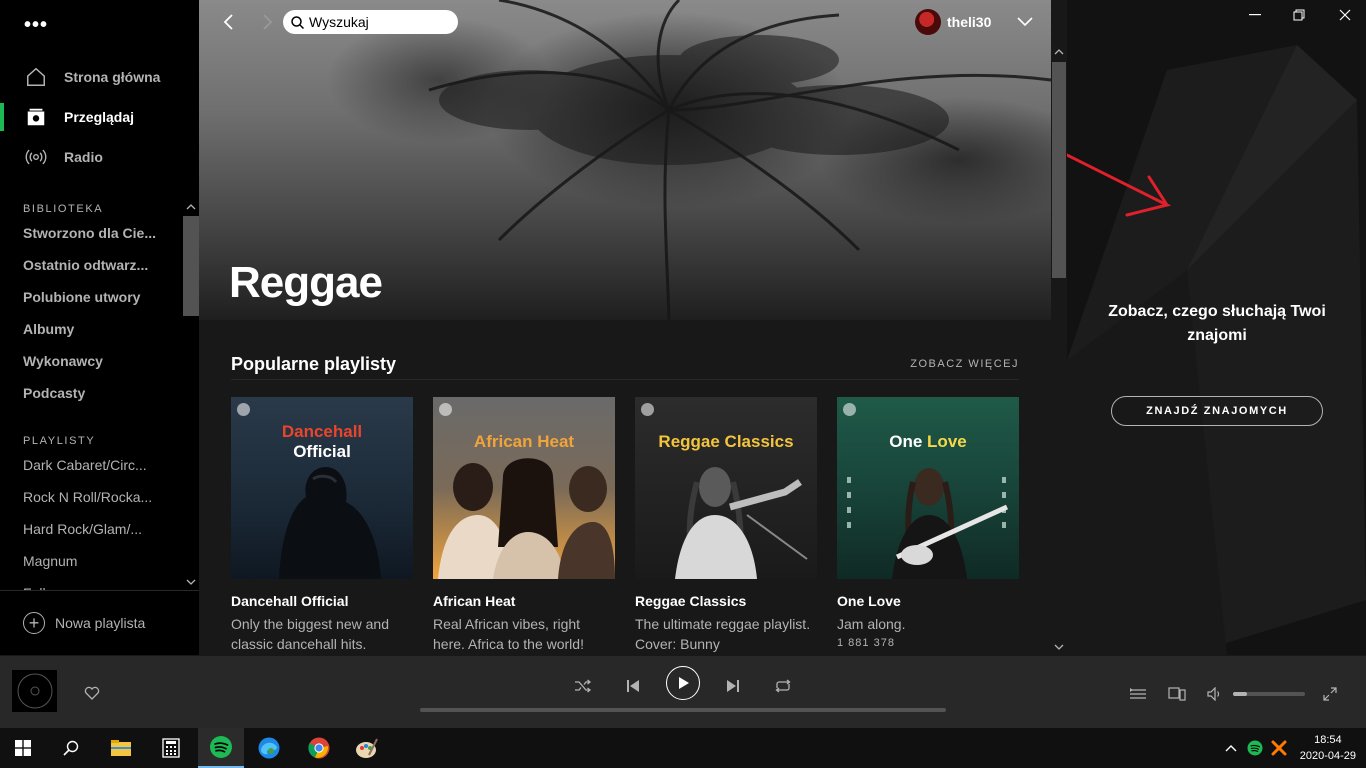  Describe the element at coordinates (964, 364) in the screenshot. I see `see-more-link: ZOBACZ WIĘCEJ` at that location.